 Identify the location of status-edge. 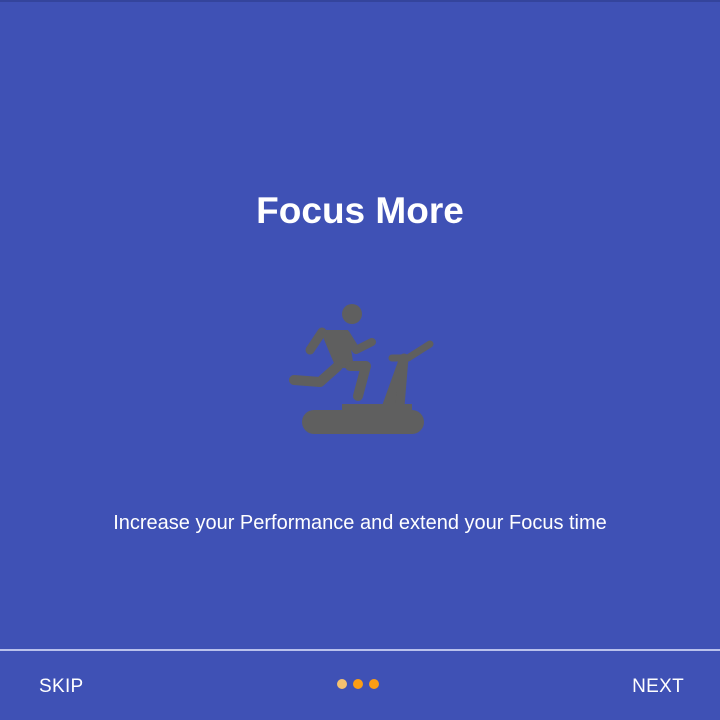
(360, 1).